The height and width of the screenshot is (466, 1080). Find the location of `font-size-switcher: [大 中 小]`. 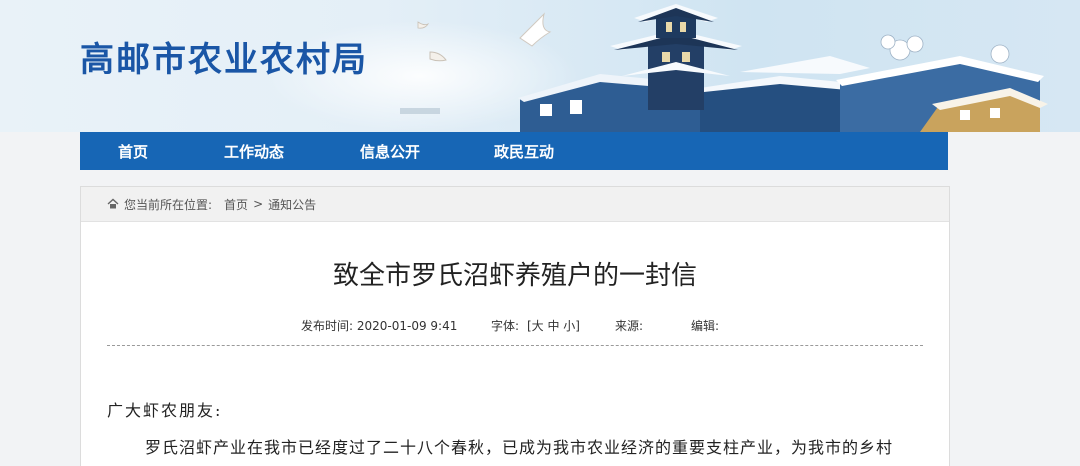

font-size-switcher: [大 中 小] is located at coordinates (553, 325).